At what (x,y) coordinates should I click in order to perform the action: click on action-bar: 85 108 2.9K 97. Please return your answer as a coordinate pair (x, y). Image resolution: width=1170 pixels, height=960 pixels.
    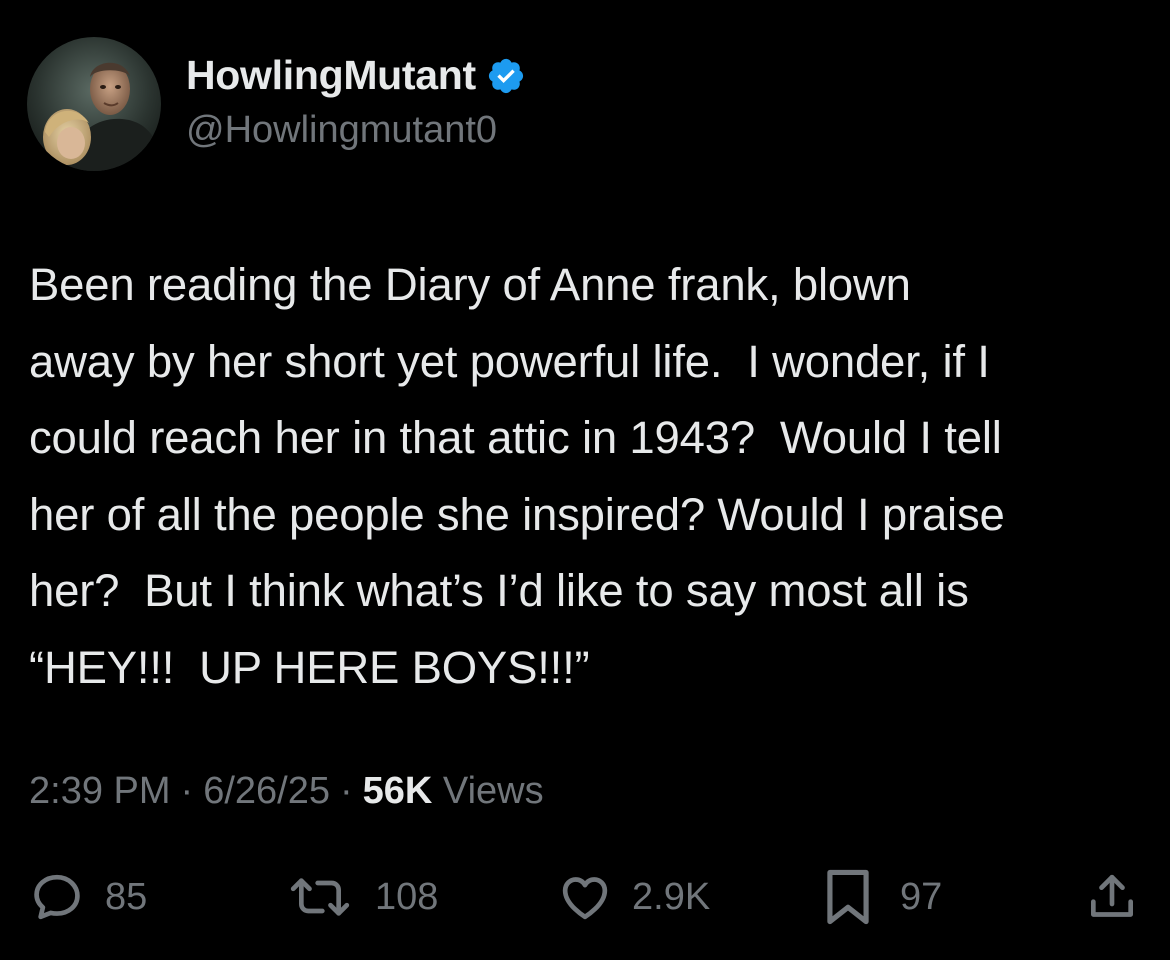
    Looking at the image, I should click on (585, 897).